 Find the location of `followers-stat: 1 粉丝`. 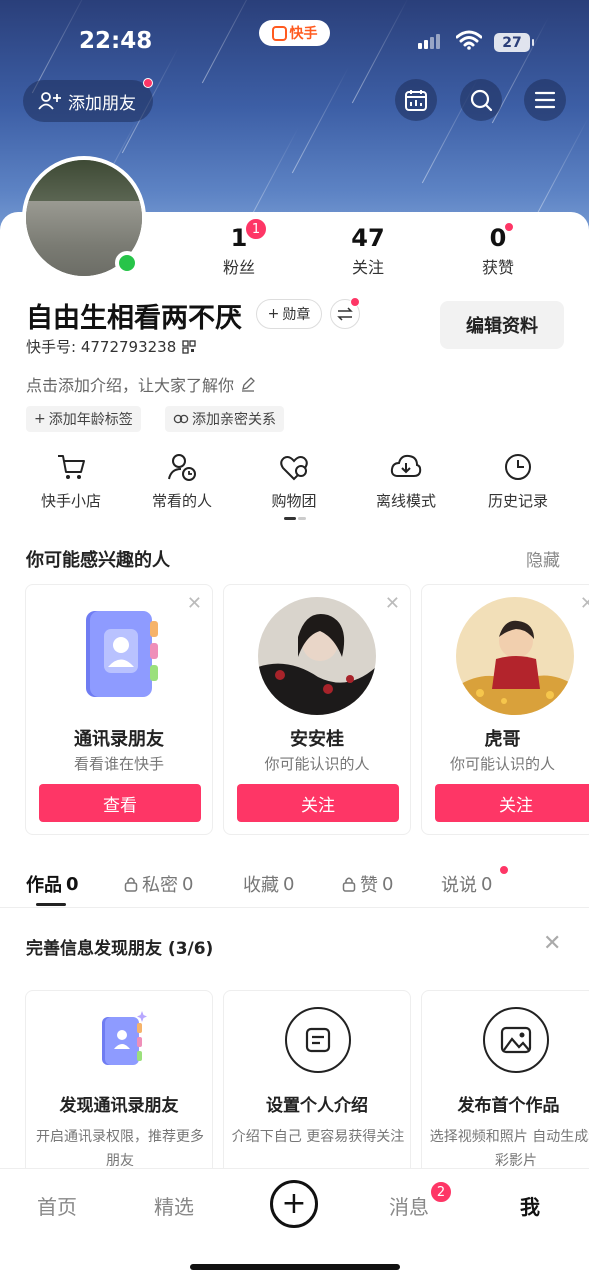

followers-stat: 1 粉丝 is located at coordinates (239, 251).